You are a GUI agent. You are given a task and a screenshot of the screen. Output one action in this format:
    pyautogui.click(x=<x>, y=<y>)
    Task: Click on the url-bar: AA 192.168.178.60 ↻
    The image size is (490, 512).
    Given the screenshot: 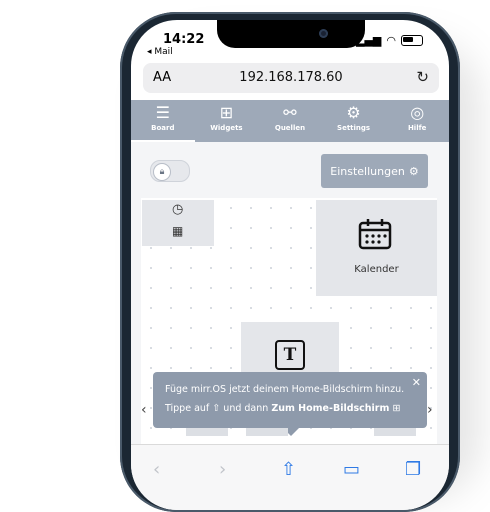 What is the action you would take?
    pyautogui.click(x=291, y=78)
    